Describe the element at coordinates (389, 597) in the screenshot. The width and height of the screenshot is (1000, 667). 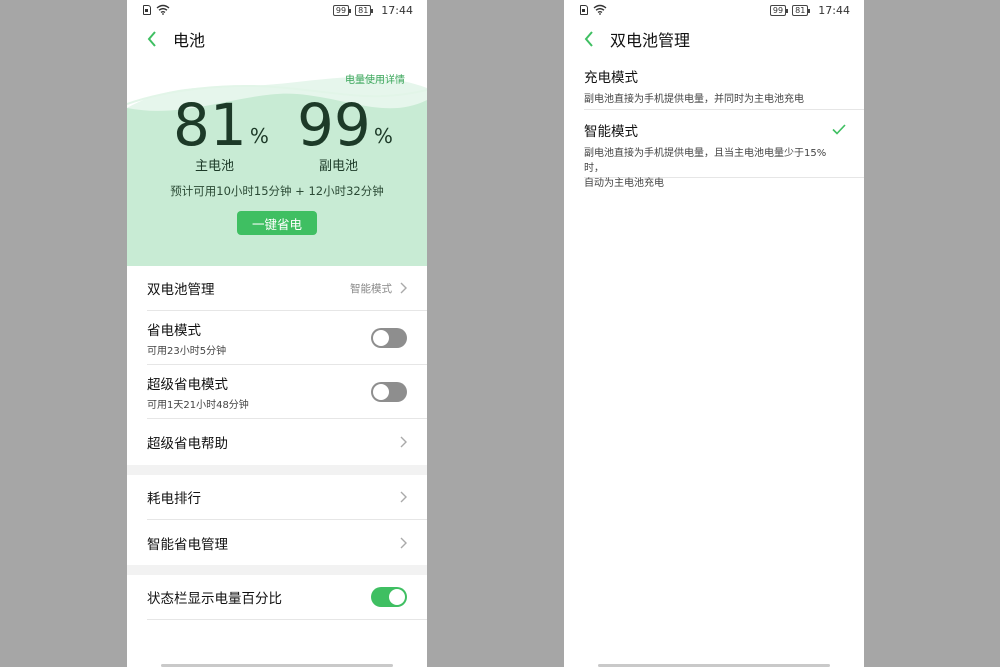
I see `statusbar-percent-toggle` at that location.